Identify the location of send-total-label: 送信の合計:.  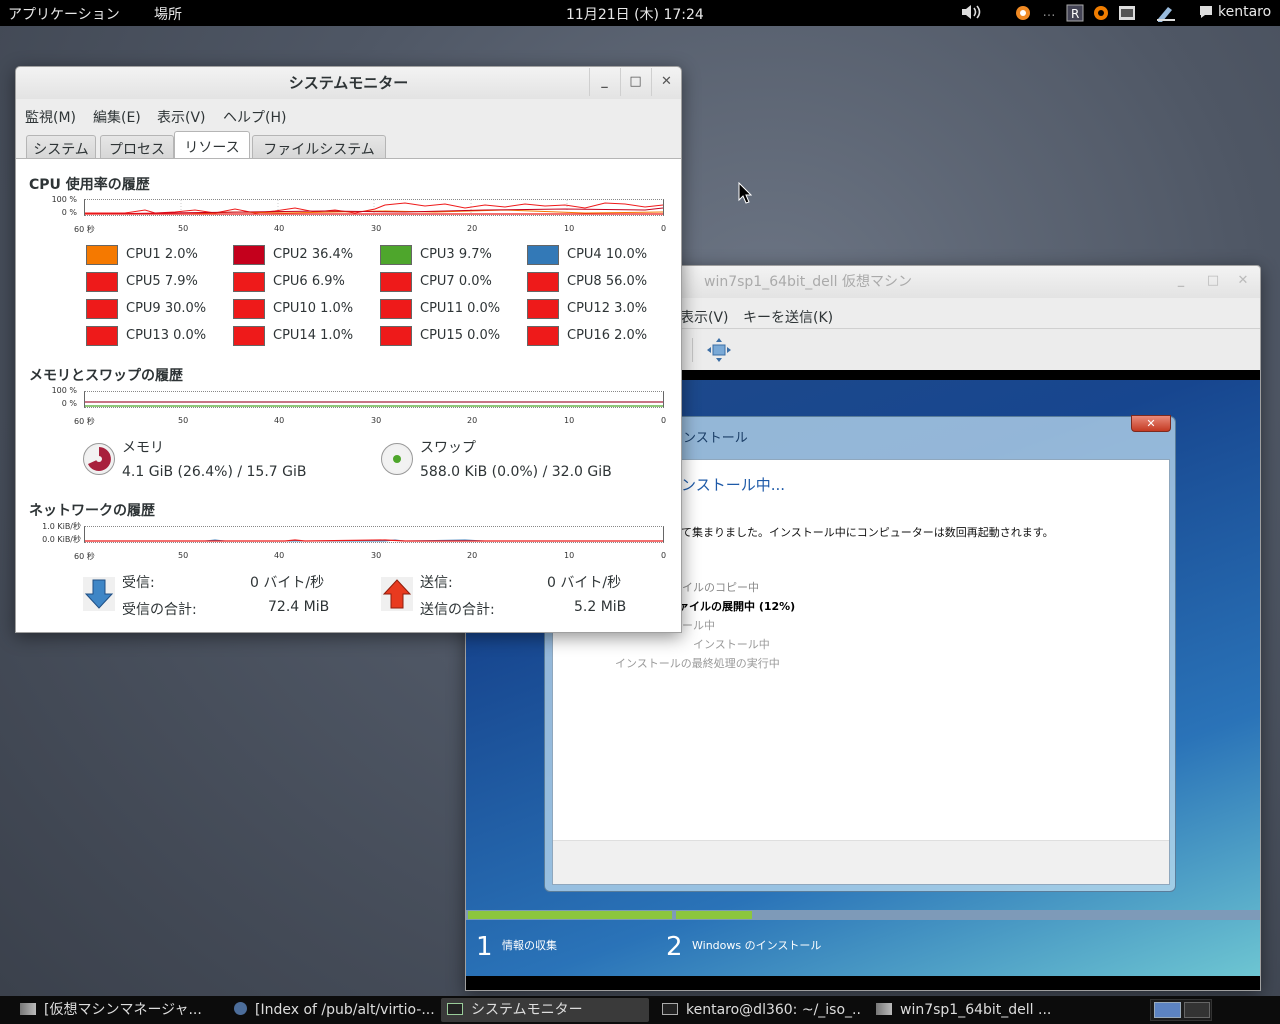
(457, 610).